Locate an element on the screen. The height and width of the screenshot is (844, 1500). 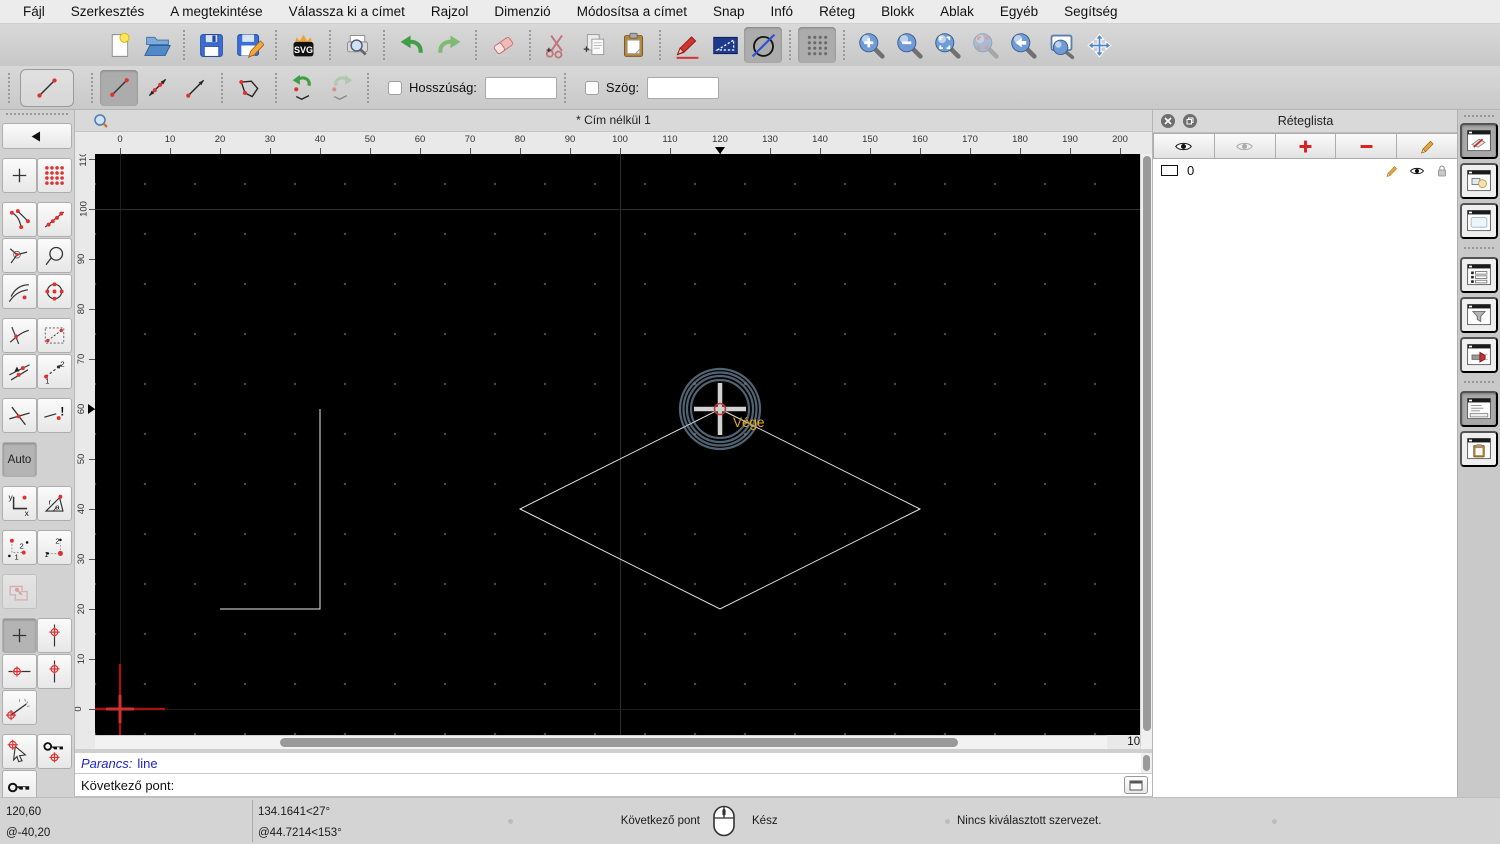
menu-r-teg: Réteg is located at coordinates (837, 11).